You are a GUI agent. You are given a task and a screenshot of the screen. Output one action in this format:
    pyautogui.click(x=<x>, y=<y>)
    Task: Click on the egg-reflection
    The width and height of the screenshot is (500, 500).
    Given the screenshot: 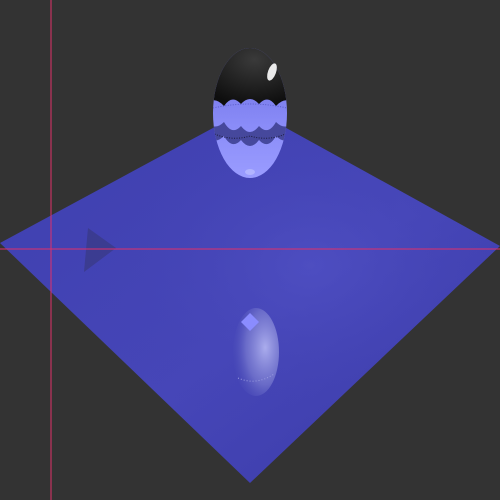 What is the action you would take?
    pyautogui.click(x=256, y=352)
    